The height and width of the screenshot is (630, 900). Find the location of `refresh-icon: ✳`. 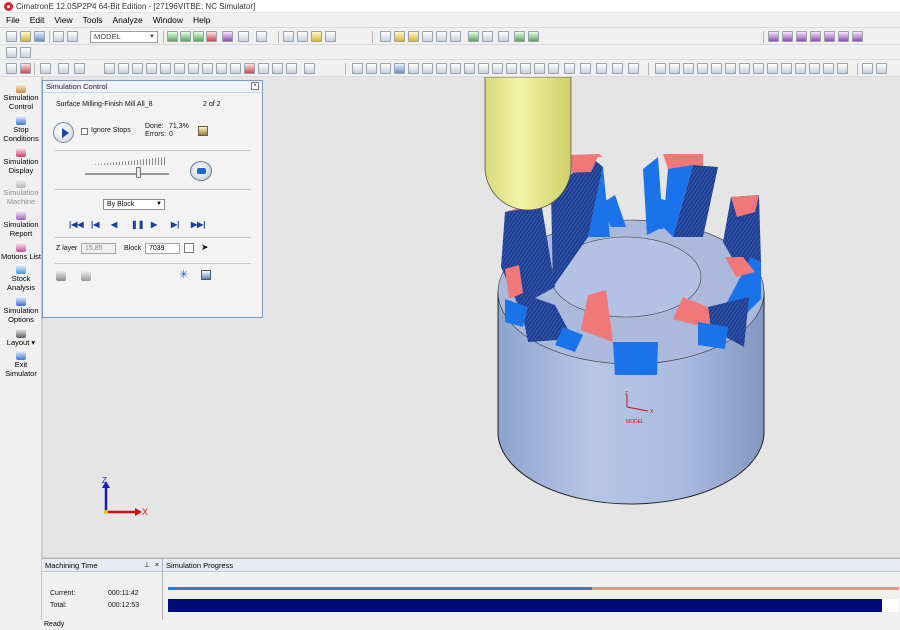

refresh-icon: ✳ is located at coordinates (183, 274).